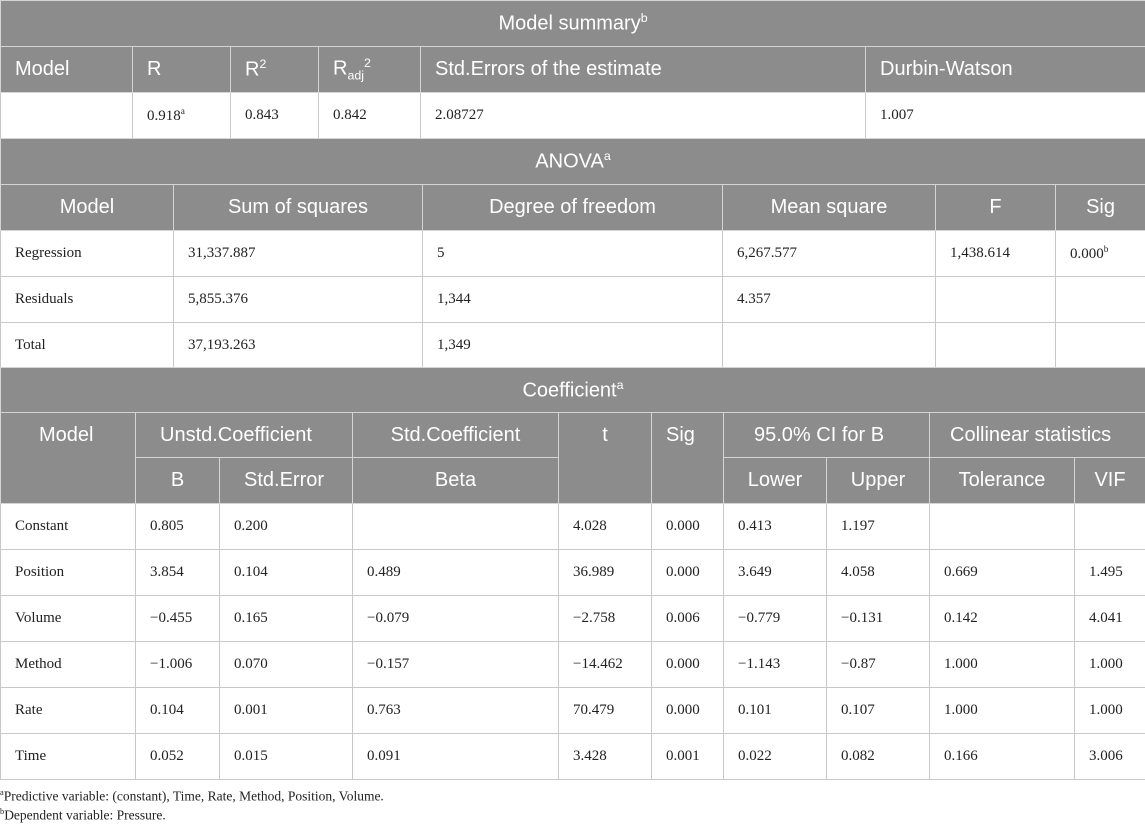 The image size is (1145, 825). What do you see at coordinates (66, 115) in the screenshot?
I see `cell-model` at bounding box center [66, 115].